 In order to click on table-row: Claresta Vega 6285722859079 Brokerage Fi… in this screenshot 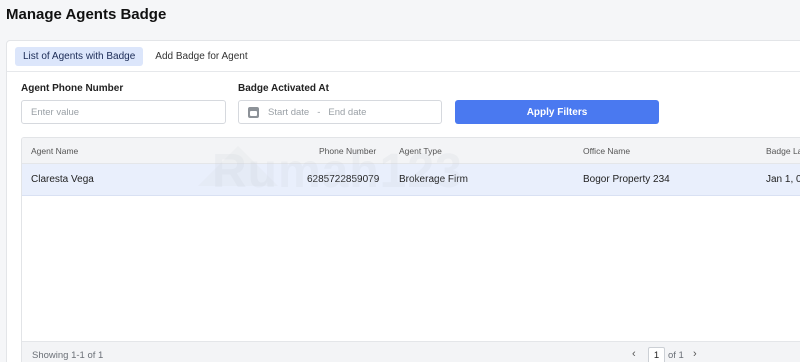, I will do `click(411, 180)`.